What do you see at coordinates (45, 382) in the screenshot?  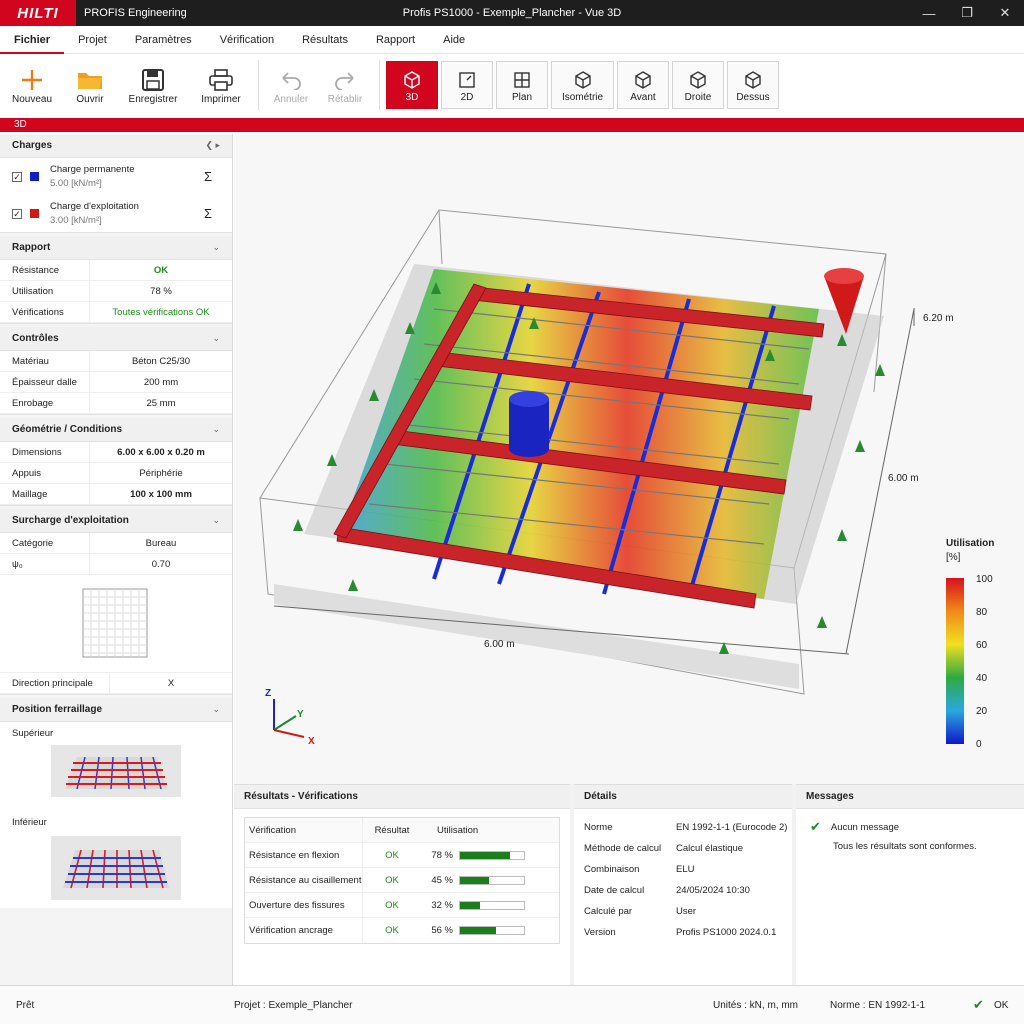 I see `row-key: Épaisseur dalle` at bounding box center [45, 382].